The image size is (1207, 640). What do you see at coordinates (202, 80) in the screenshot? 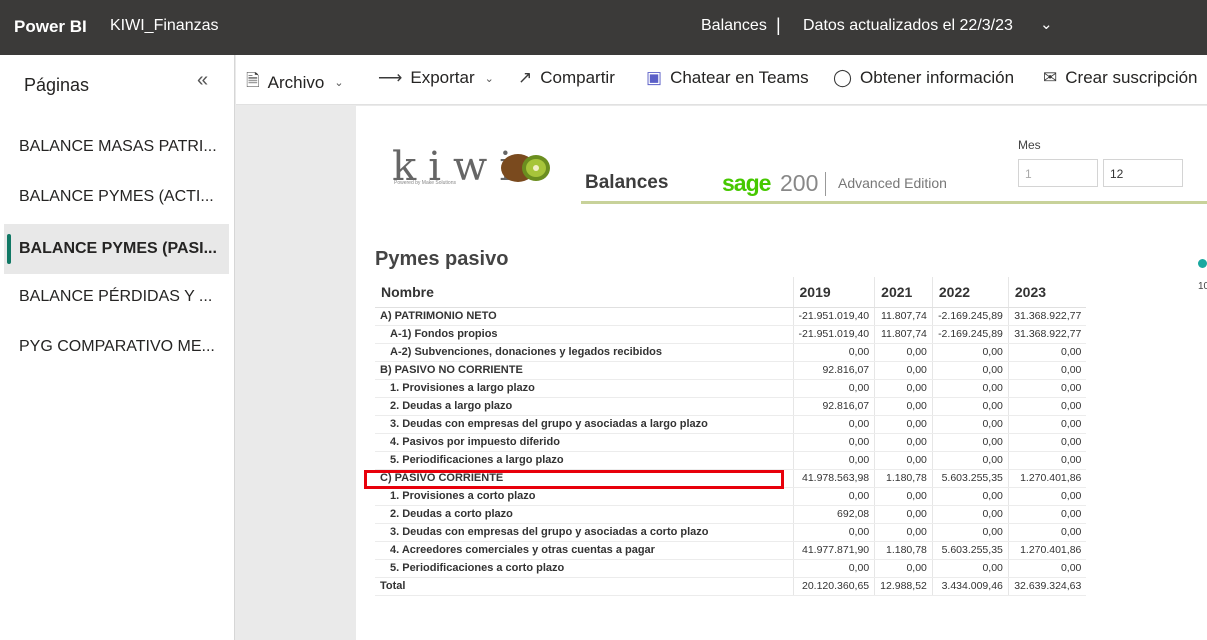
I see `collapse-icon: «` at bounding box center [202, 80].